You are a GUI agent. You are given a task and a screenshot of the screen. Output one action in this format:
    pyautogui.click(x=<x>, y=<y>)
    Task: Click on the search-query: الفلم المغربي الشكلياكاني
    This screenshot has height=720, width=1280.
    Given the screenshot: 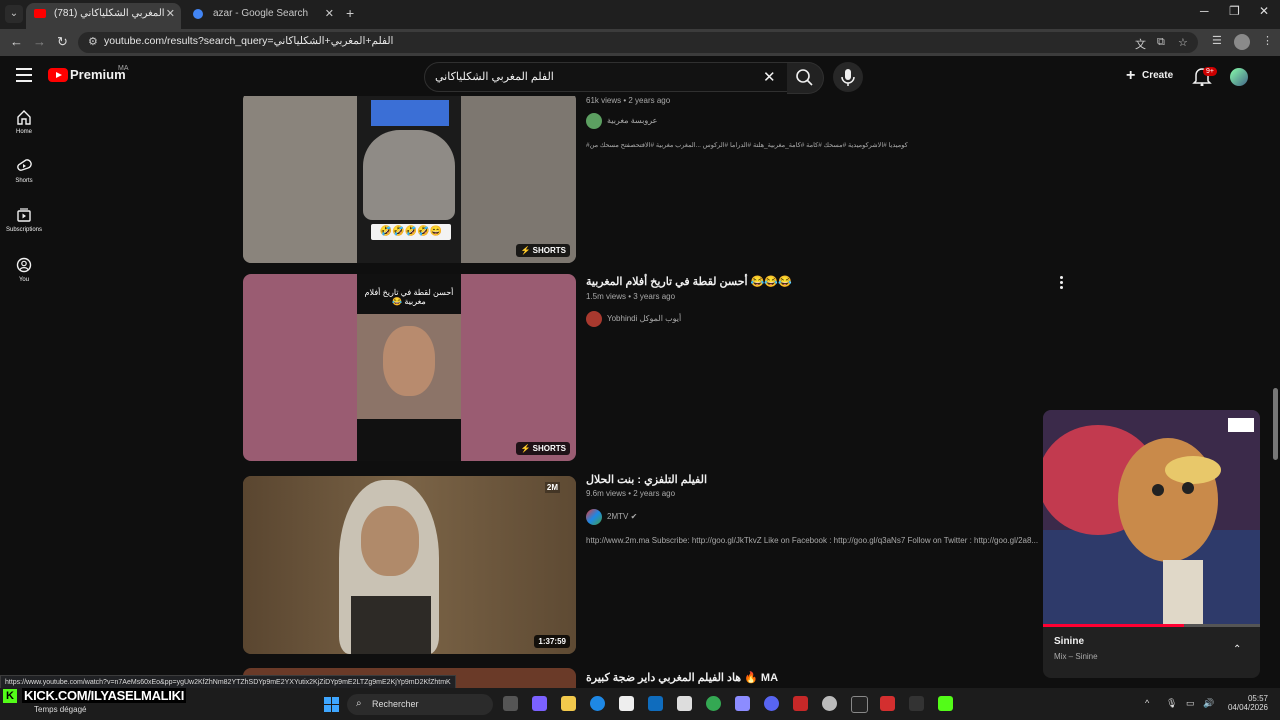 What is the action you would take?
    pyautogui.click(x=585, y=76)
    